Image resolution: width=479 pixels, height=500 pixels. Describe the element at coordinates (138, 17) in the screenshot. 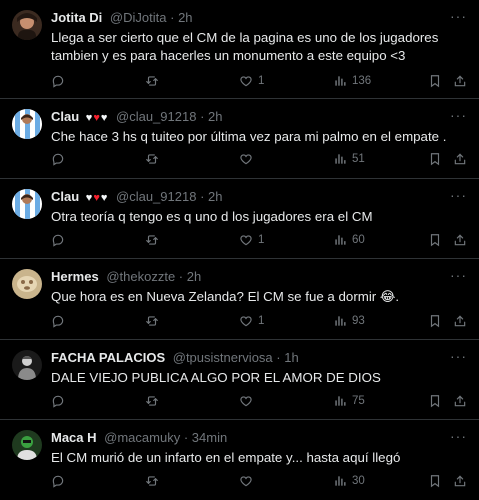

I see `user-handle: @DiJotita` at that location.